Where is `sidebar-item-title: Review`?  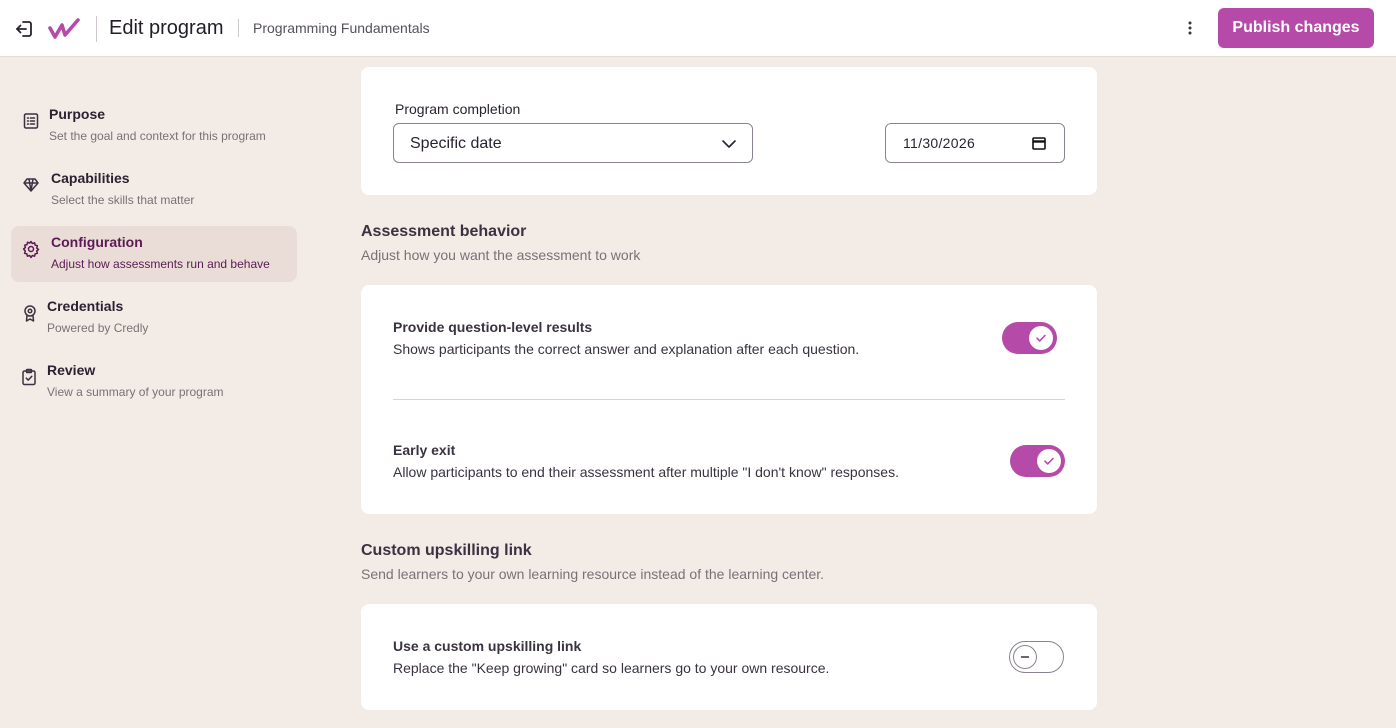
sidebar-item-title: Review is located at coordinates (71, 370).